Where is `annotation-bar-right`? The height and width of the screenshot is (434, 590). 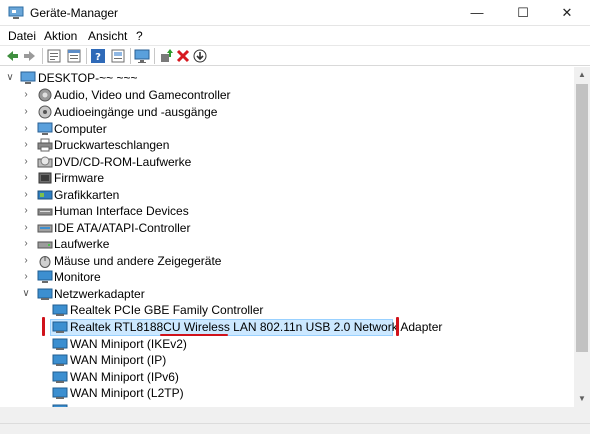
annotation-bar-right is located at coordinates (397, 326).